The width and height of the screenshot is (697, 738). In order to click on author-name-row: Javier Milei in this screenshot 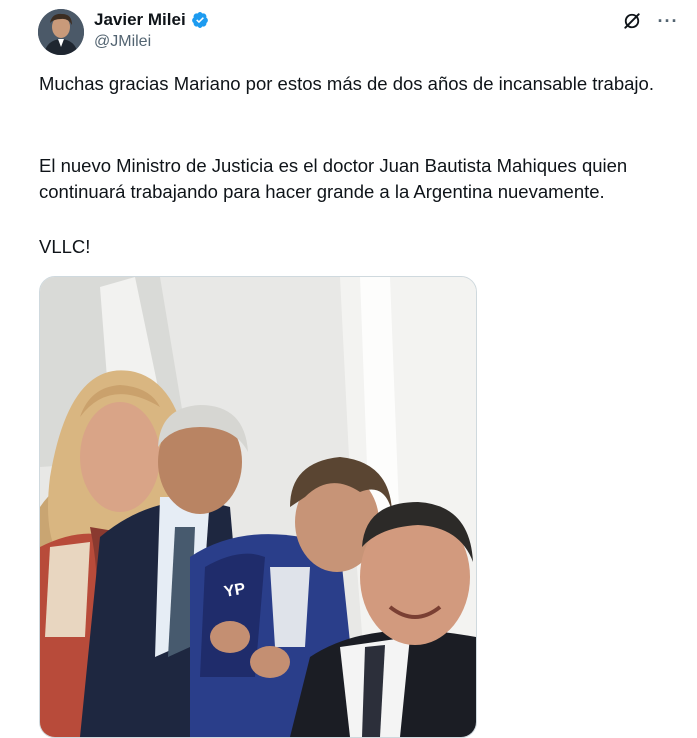, I will do `click(151, 20)`.